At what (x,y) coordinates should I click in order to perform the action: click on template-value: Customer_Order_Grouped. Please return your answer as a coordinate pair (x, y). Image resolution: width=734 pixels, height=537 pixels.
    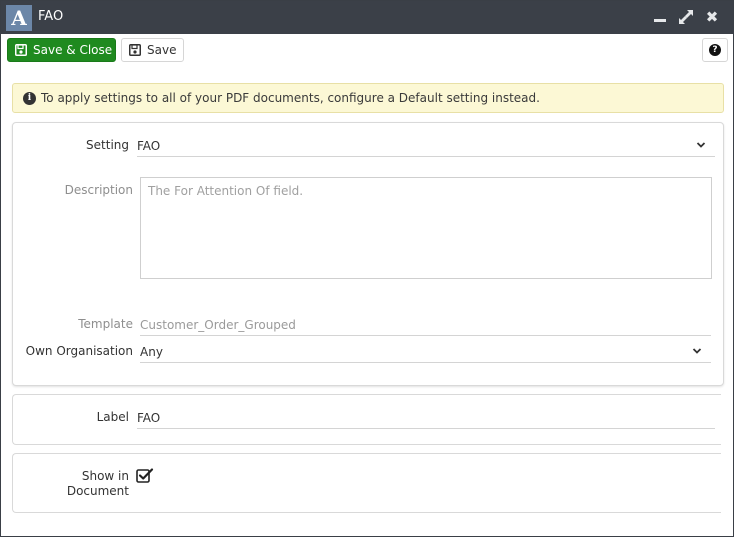
    Looking at the image, I should click on (218, 325).